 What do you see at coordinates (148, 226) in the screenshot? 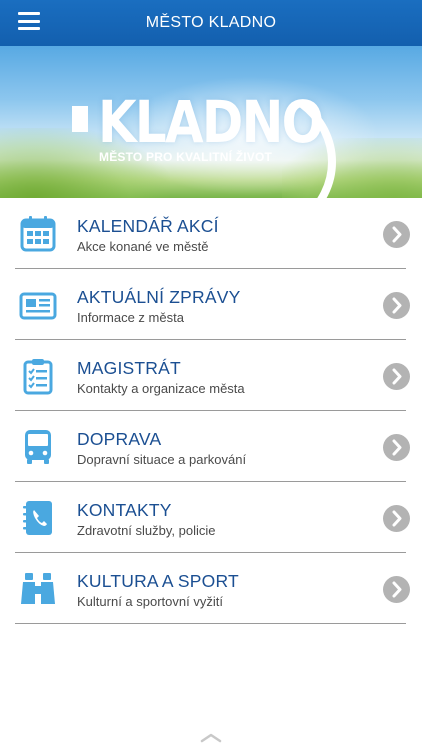
I see `menu-item-title: KALENDÁŘ AKCÍ` at bounding box center [148, 226].